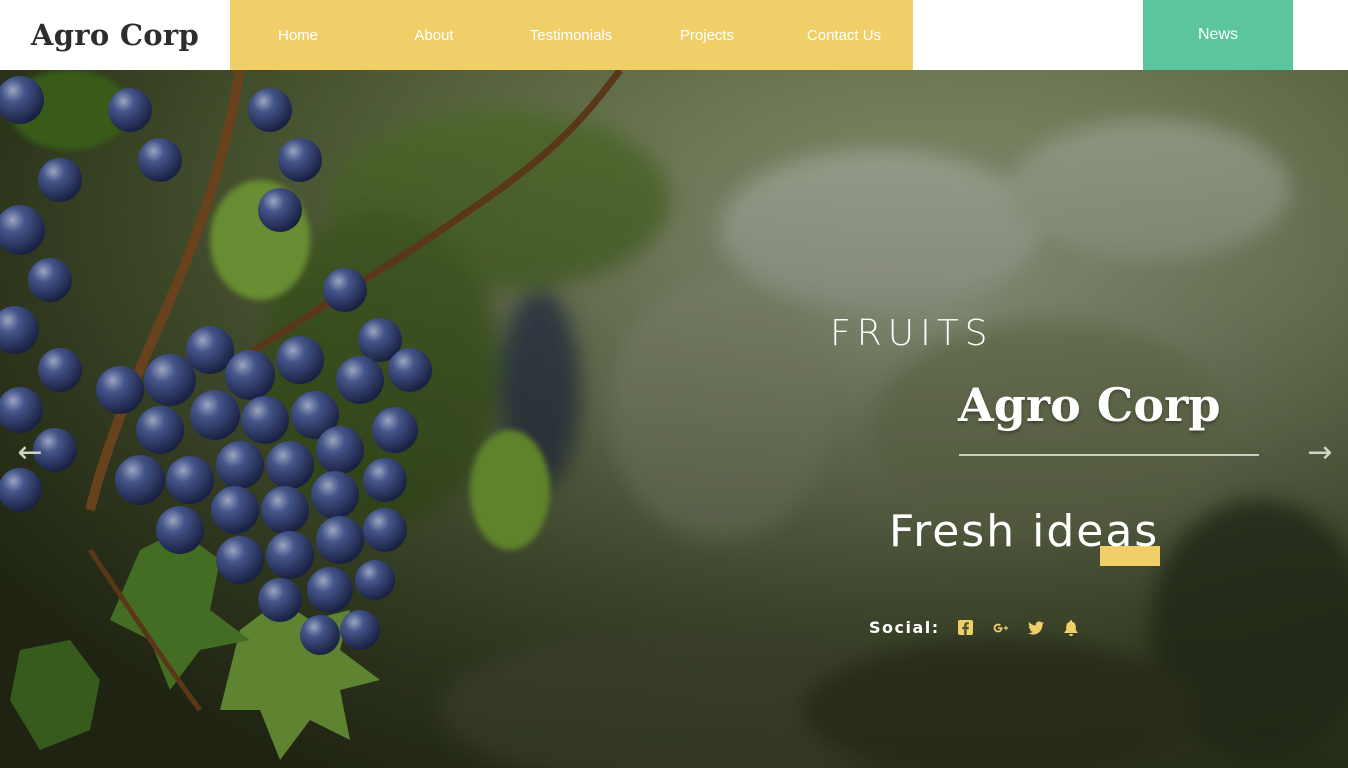 The image size is (1348, 768). Describe the element at coordinates (1109, 455) in the screenshot. I see `hero-divider` at that location.